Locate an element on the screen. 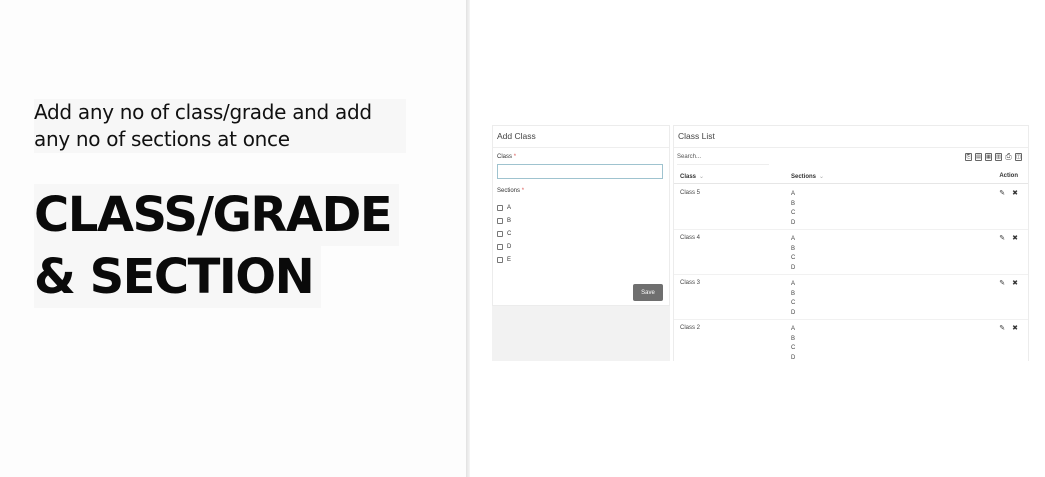 Image resolution: width=1045 pixels, height=477 pixels. class-list-title: Class List is located at coordinates (696, 136).